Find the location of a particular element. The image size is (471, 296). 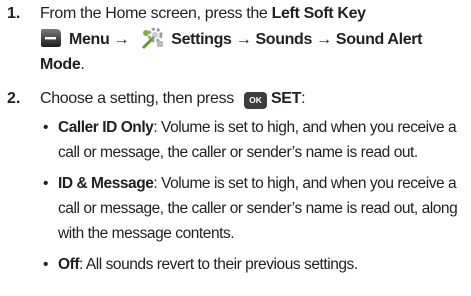

step-text: From the Home screen, press the is located at coordinates (156, 13).